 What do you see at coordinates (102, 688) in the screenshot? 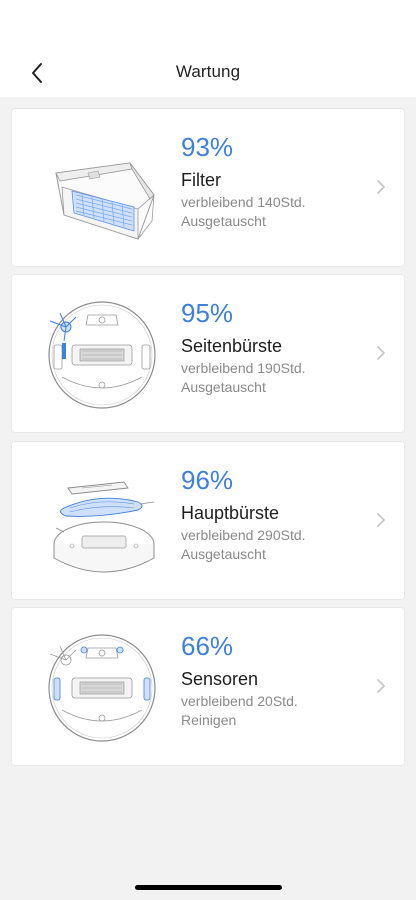
I see `sensors-icon` at bounding box center [102, 688].